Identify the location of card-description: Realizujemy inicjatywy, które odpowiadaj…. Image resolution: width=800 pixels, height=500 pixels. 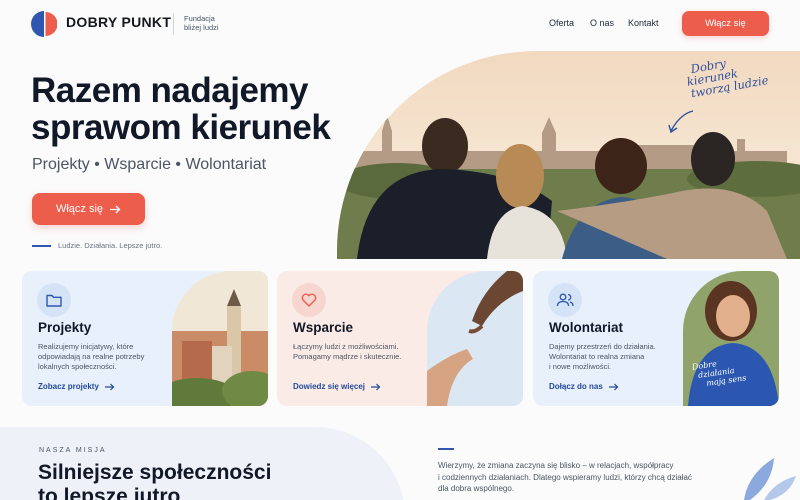
(103, 357).